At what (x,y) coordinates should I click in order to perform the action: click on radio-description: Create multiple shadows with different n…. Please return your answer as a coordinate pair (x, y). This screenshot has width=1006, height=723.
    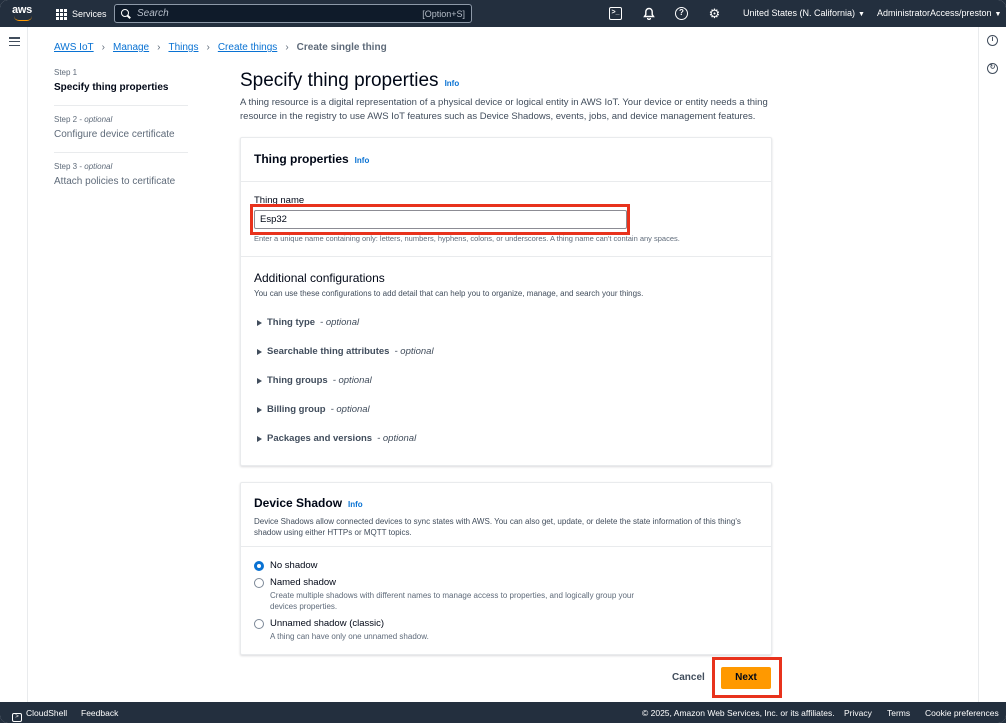
    Looking at the image, I should click on (452, 601).